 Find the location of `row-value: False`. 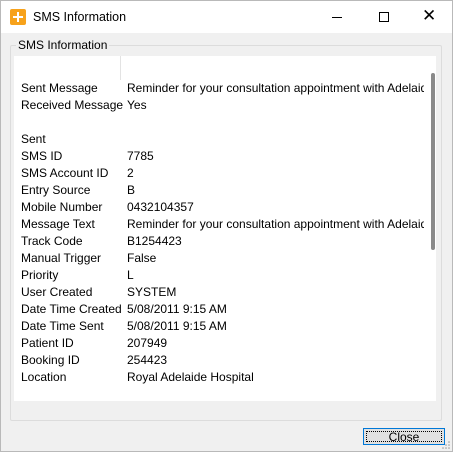

row-value: False is located at coordinates (142, 258).